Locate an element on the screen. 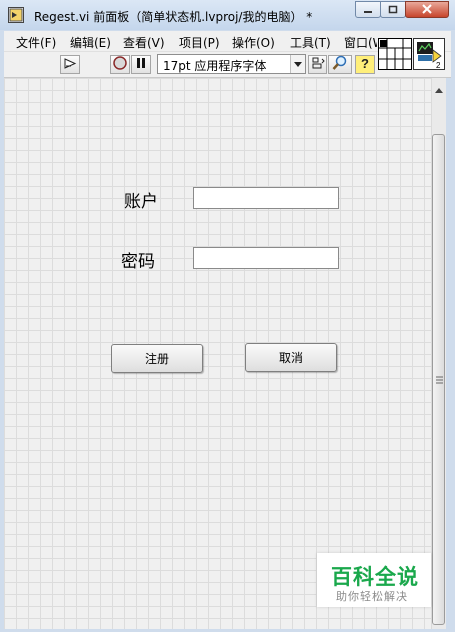 The image size is (455, 632). font-select-value: 17pt 应用程序字体 is located at coordinates (215, 66).